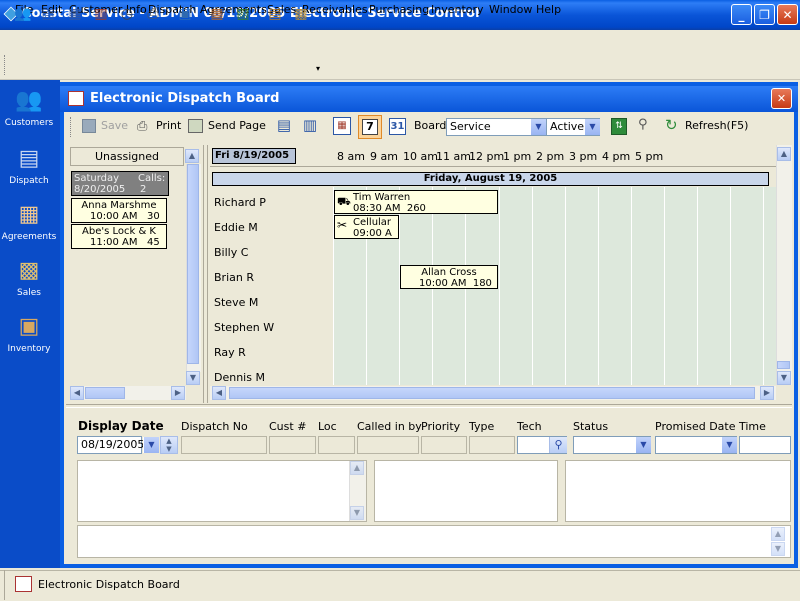 The width and height of the screenshot is (800, 601). What do you see at coordinates (254, 156) in the screenshot?
I see `date-tab: Fri 8/19/2005` at bounding box center [254, 156].